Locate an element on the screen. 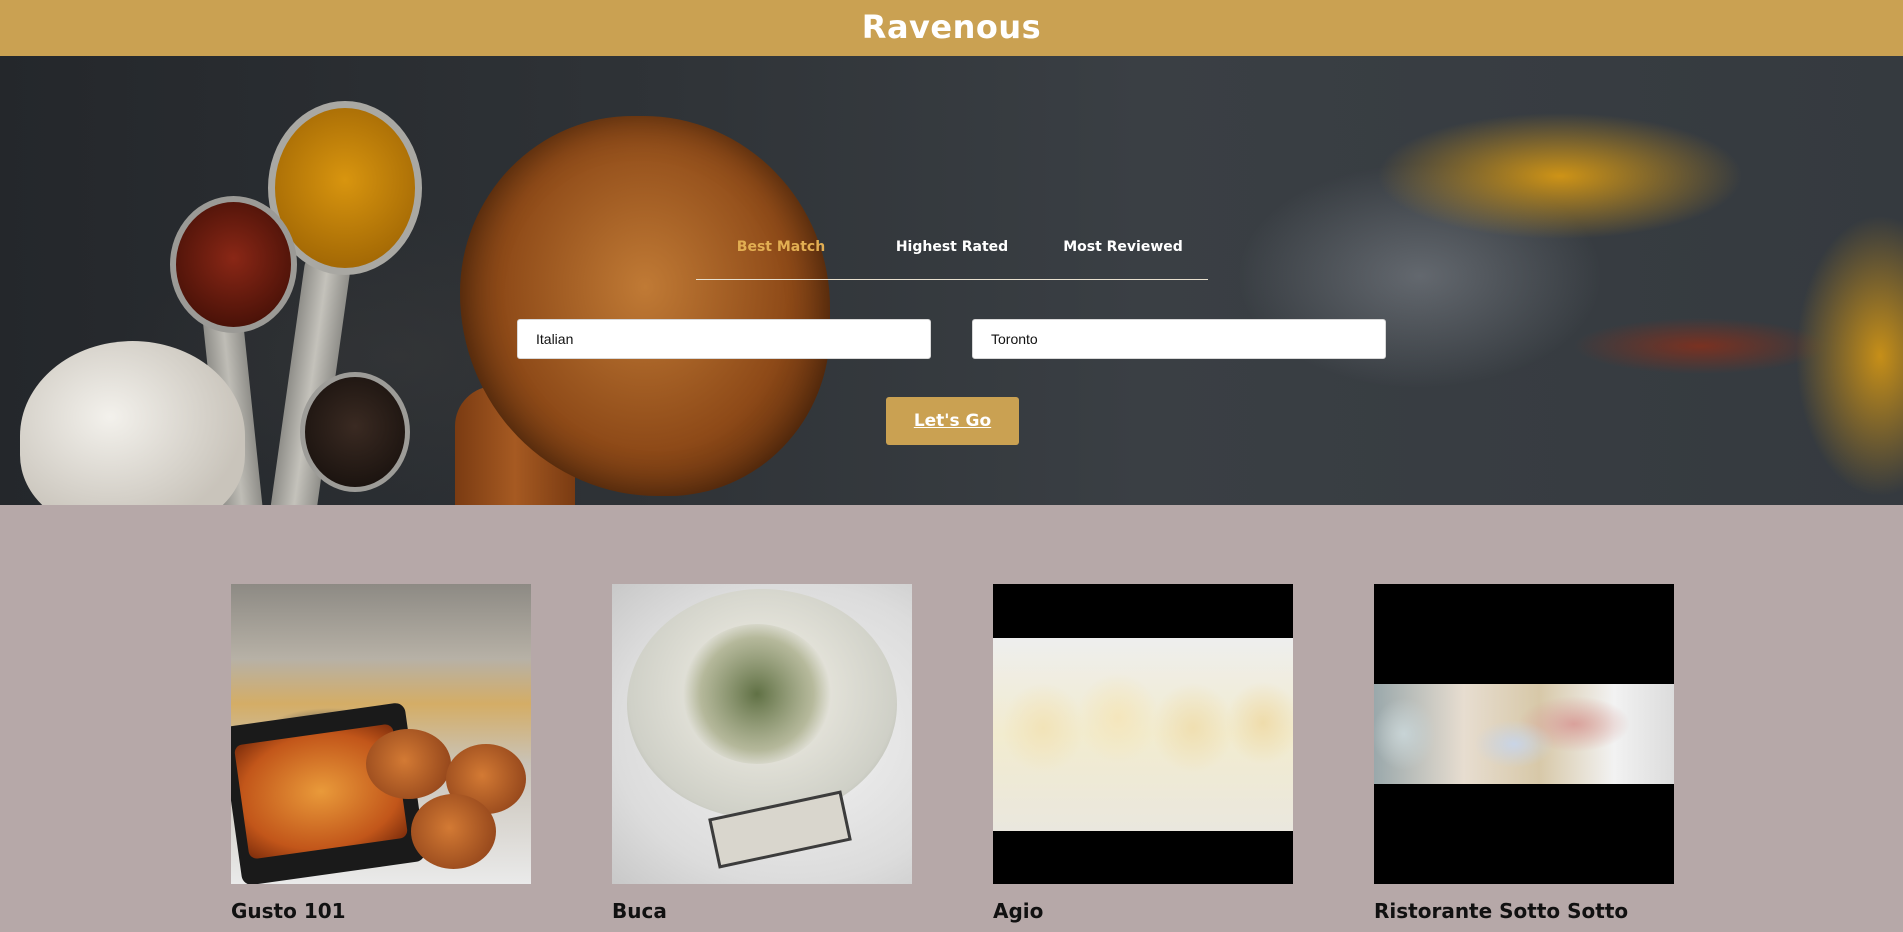 The image size is (1903, 932). sort-option-most-reviewed: Most Reviewed is located at coordinates (1123, 247).